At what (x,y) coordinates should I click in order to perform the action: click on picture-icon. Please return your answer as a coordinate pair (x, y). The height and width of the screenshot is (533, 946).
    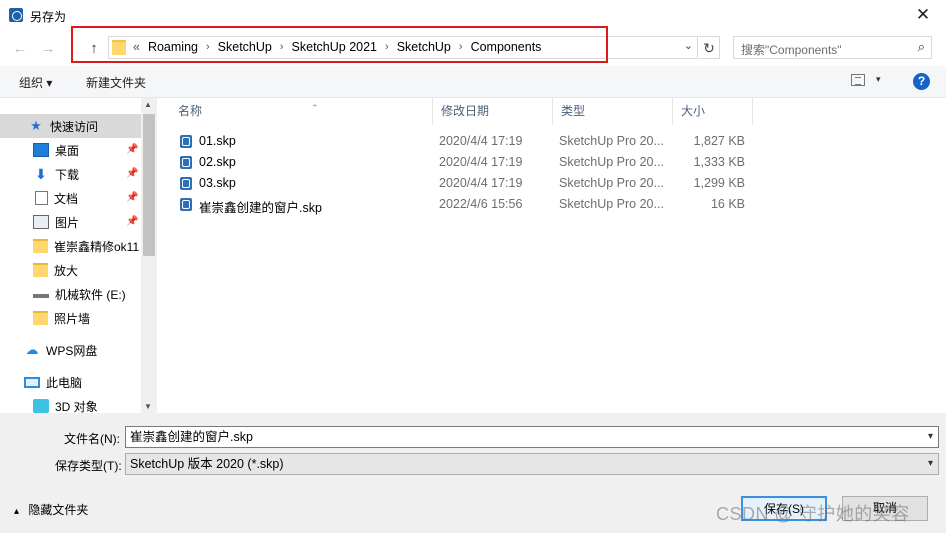
    Looking at the image, I should click on (41, 222).